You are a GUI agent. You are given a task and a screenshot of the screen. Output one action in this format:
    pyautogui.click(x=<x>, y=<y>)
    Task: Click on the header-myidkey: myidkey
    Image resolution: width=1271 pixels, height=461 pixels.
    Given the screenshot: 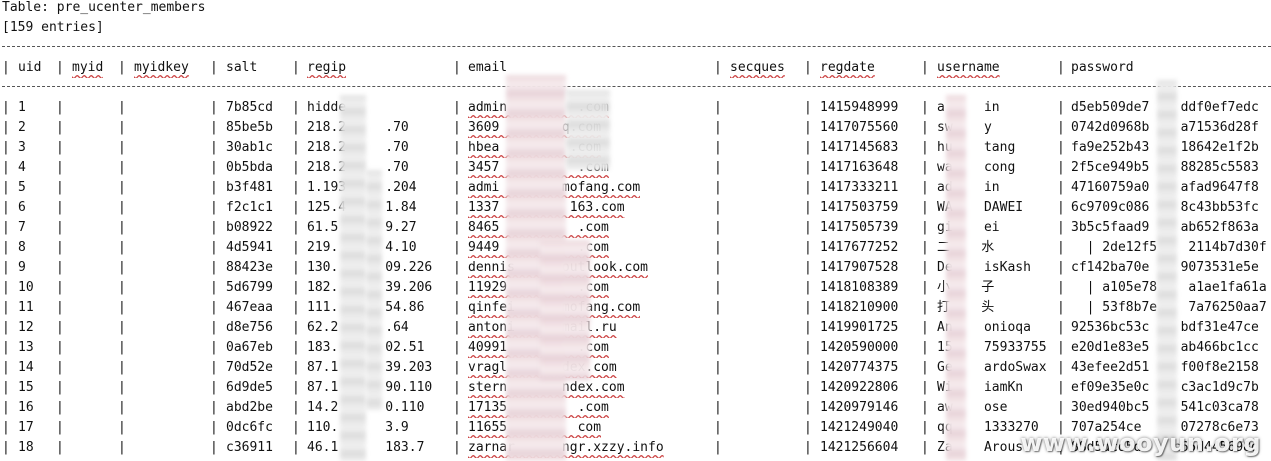 What is the action you would take?
    pyautogui.click(x=161, y=67)
    